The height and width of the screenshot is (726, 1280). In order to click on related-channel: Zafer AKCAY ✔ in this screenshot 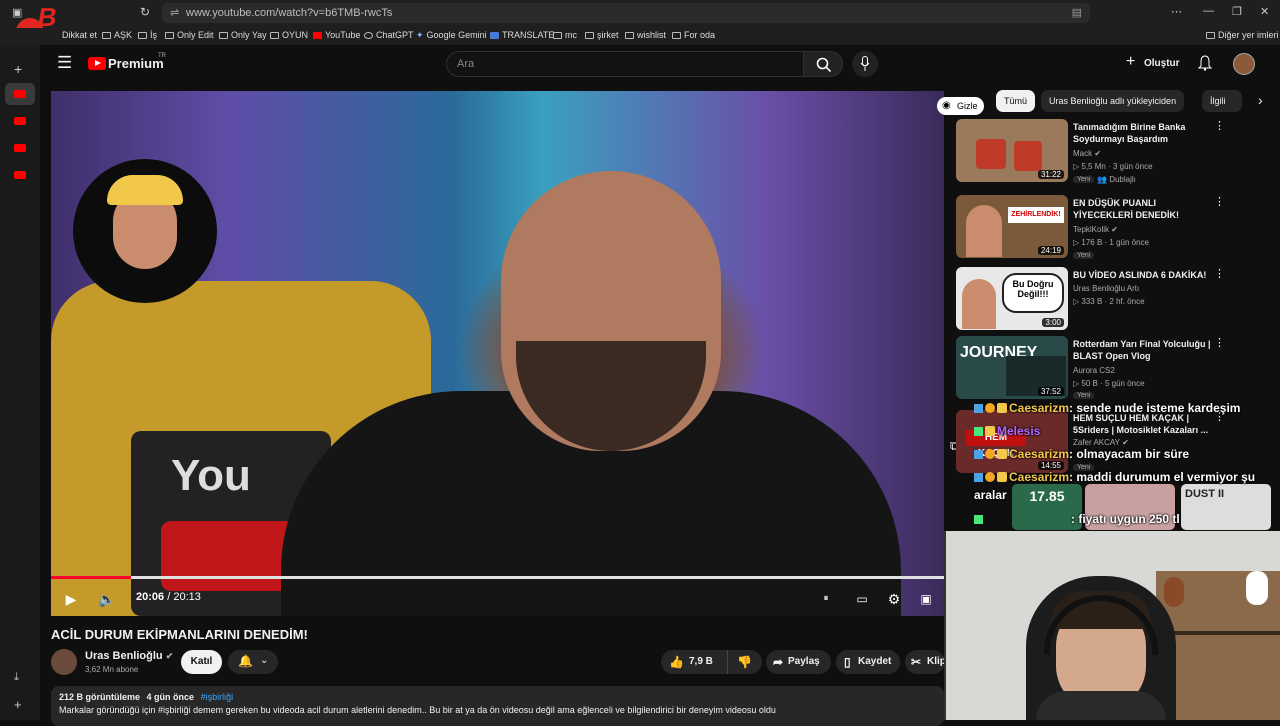, I will do `click(1101, 442)`.